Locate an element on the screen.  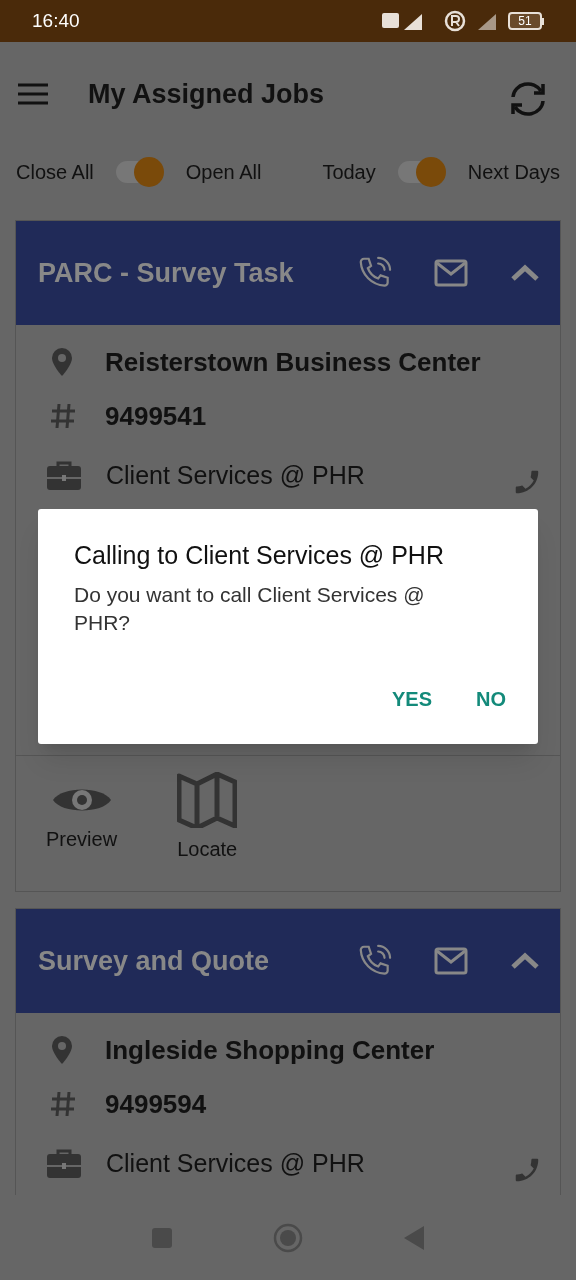
dialog-button: YES is located at coordinates (411, 699).